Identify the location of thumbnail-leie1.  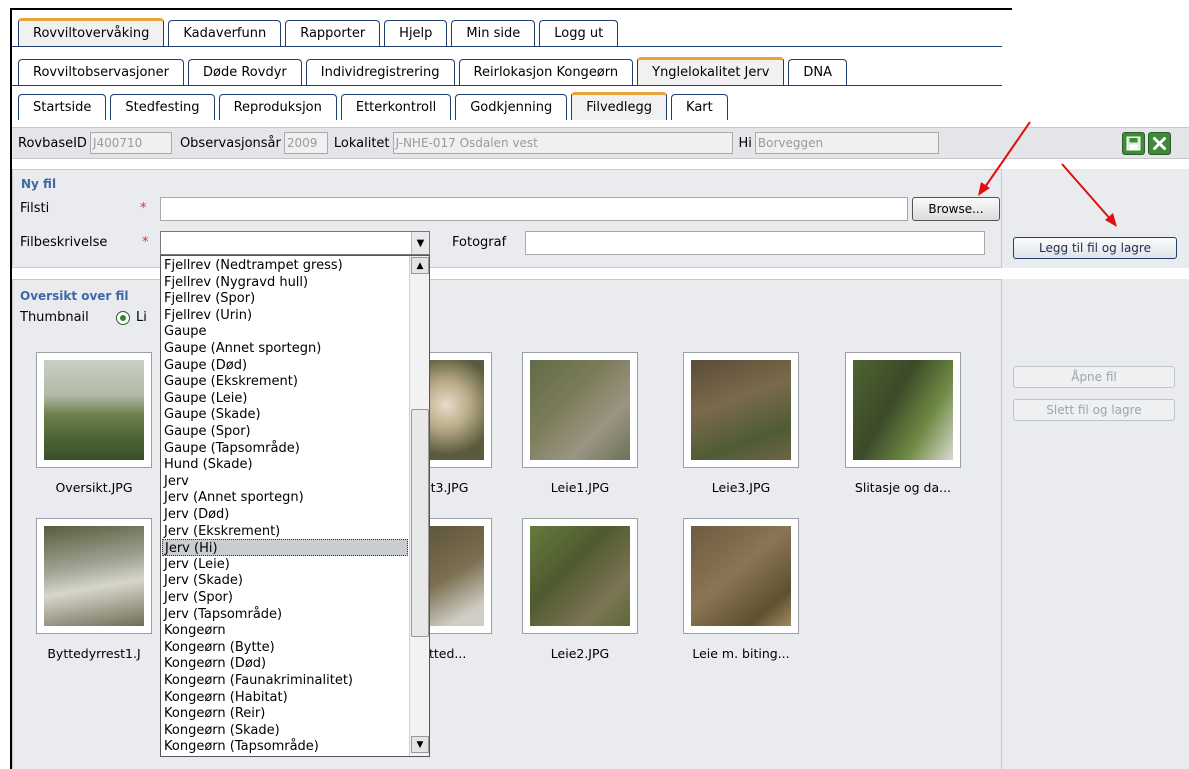
(580, 410).